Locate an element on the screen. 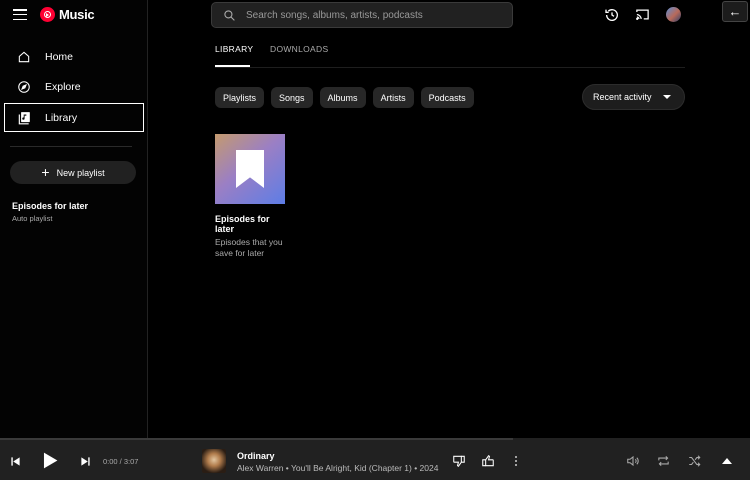  sidebar-item-library: Library is located at coordinates (74, 117).